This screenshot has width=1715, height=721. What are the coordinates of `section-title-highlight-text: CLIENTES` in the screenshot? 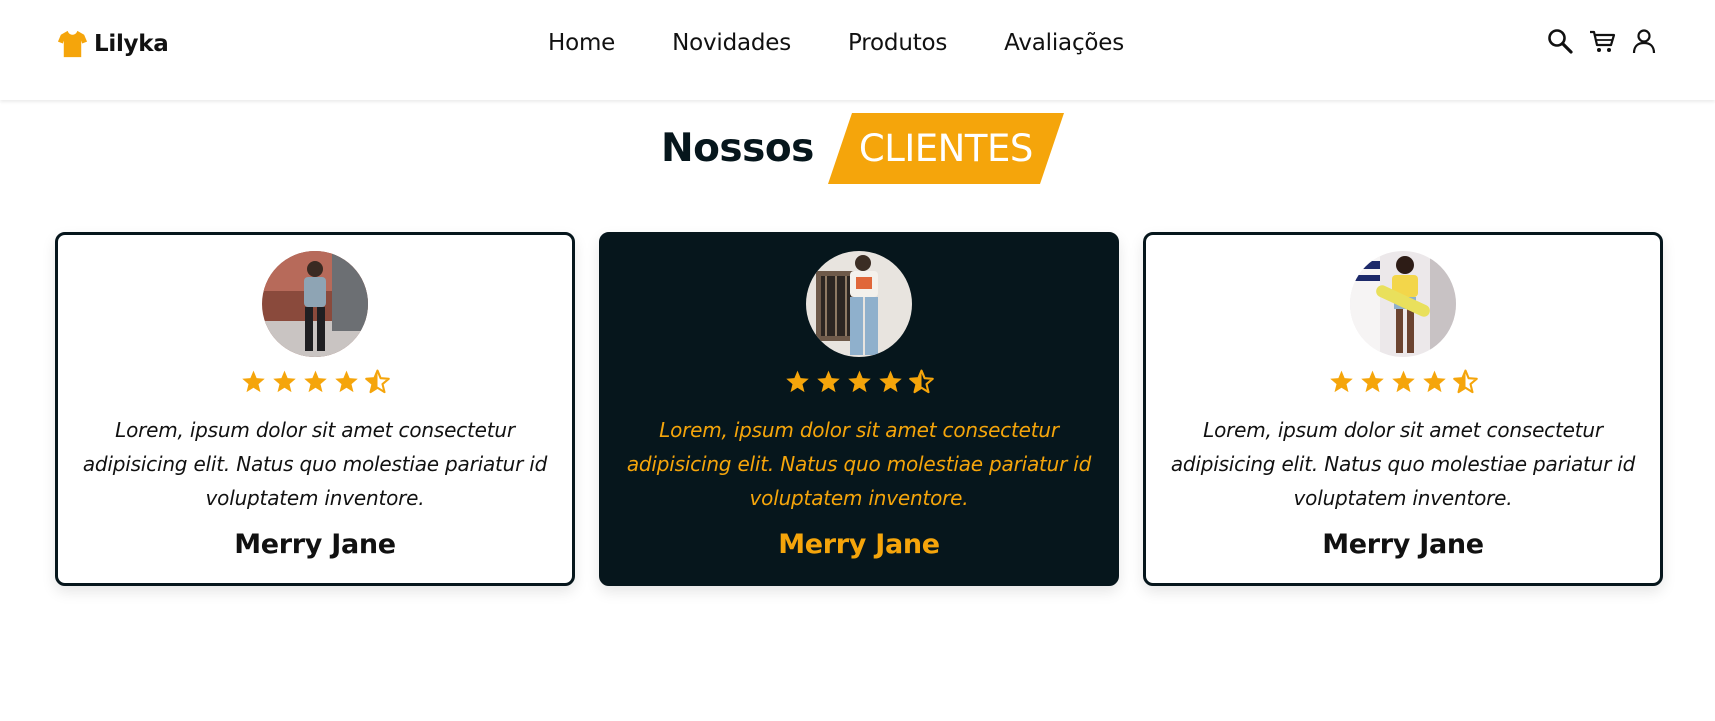 It's located at (945, 148).